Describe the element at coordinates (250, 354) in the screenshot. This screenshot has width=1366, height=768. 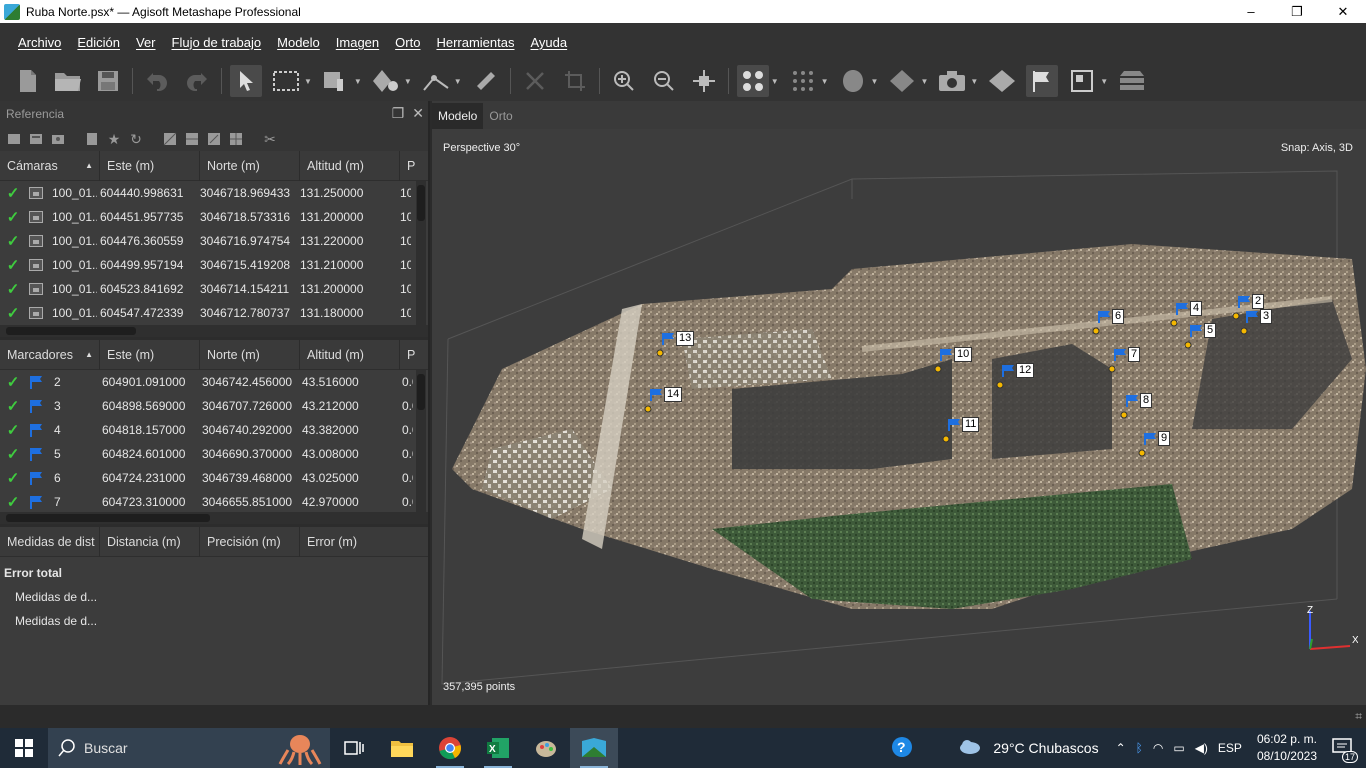
I see `col-norte: Norte (m)` at that location.